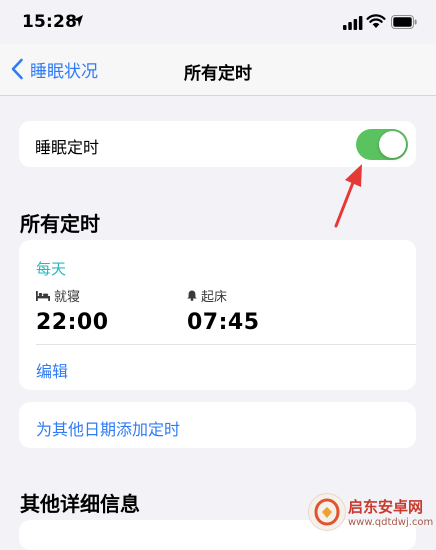 The image size is (436, 550). What do you see at coordinates (391, 522) in the screenshot?
I see `watermark-url: www.qdtdwj.com` at bounding box center [391, 522].